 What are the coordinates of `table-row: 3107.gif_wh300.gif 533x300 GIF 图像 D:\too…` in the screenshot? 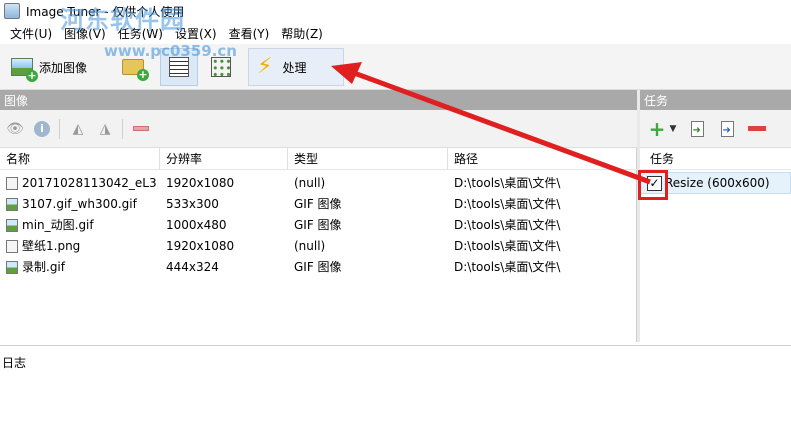 It's located at (318, 204).